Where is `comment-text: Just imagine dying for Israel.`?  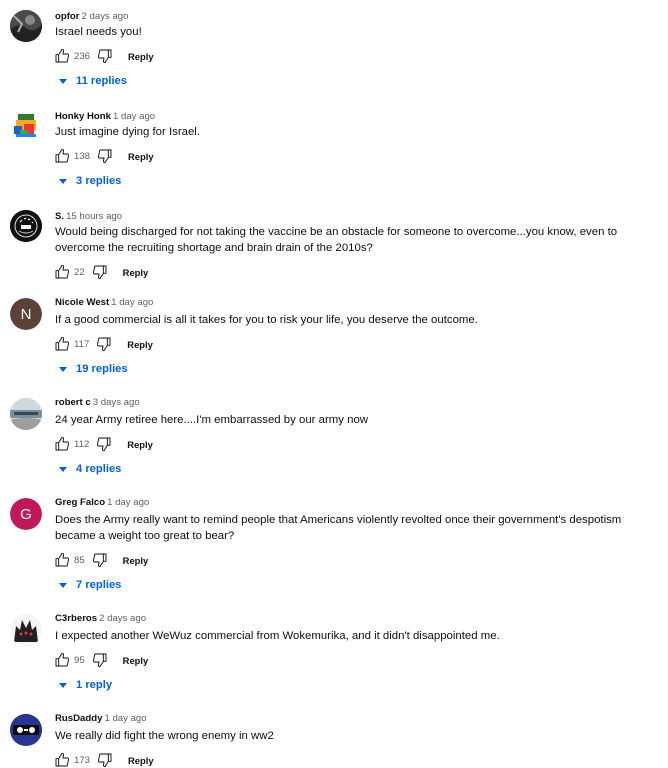
comment-text: Just imagine dying for Israel. is located at coordinates (127, 132).